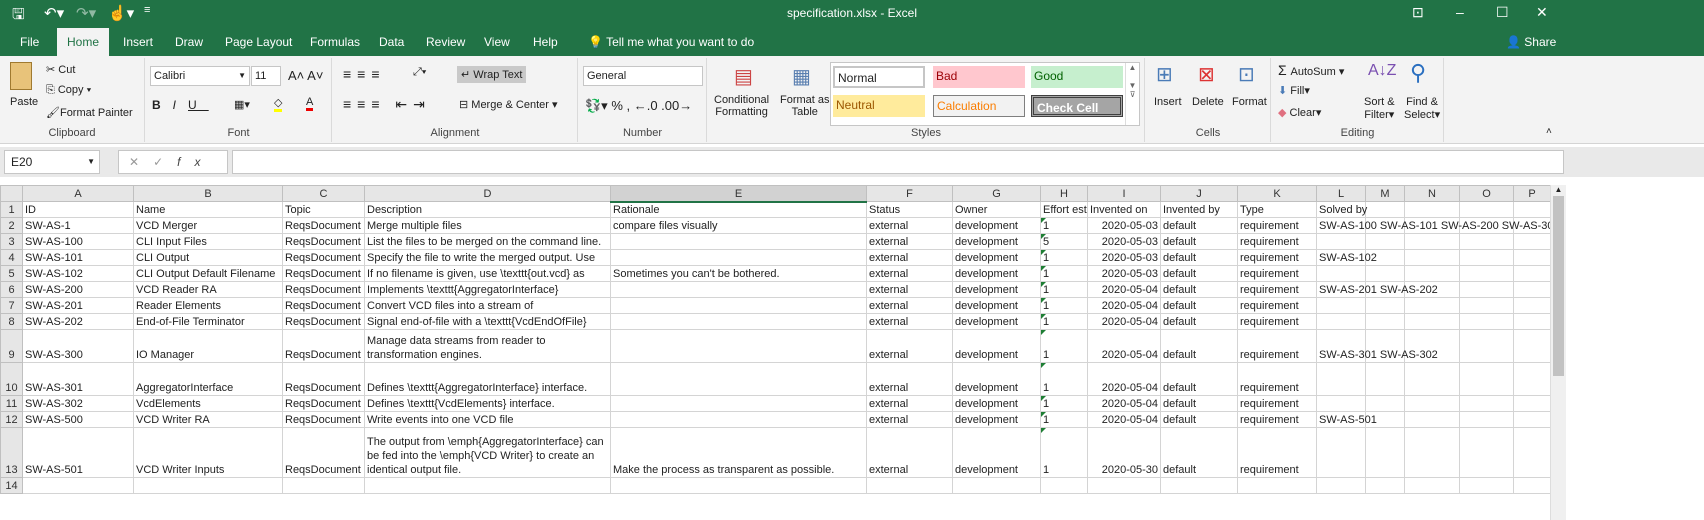 The height and width of the screenshot is (520, 1704). Describe the element at coordinates (208, 209) in the screenshot. I see `column-title: Name` at that location.